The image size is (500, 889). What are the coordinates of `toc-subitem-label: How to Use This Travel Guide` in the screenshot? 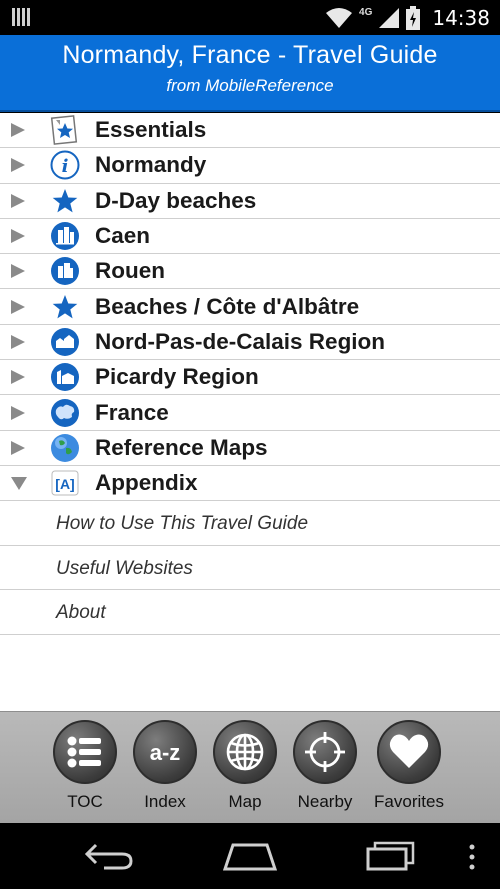 It's located at (182, 524).